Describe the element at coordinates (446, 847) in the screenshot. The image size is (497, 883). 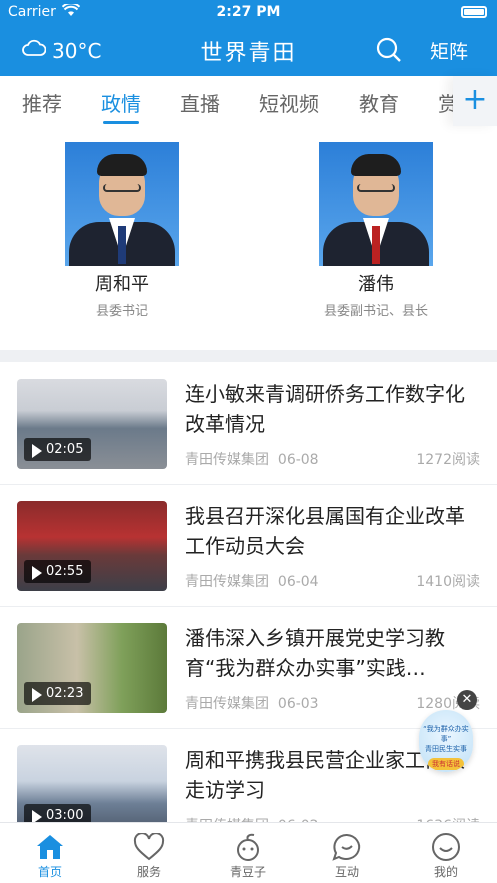
I see `smile-icon` at that location.